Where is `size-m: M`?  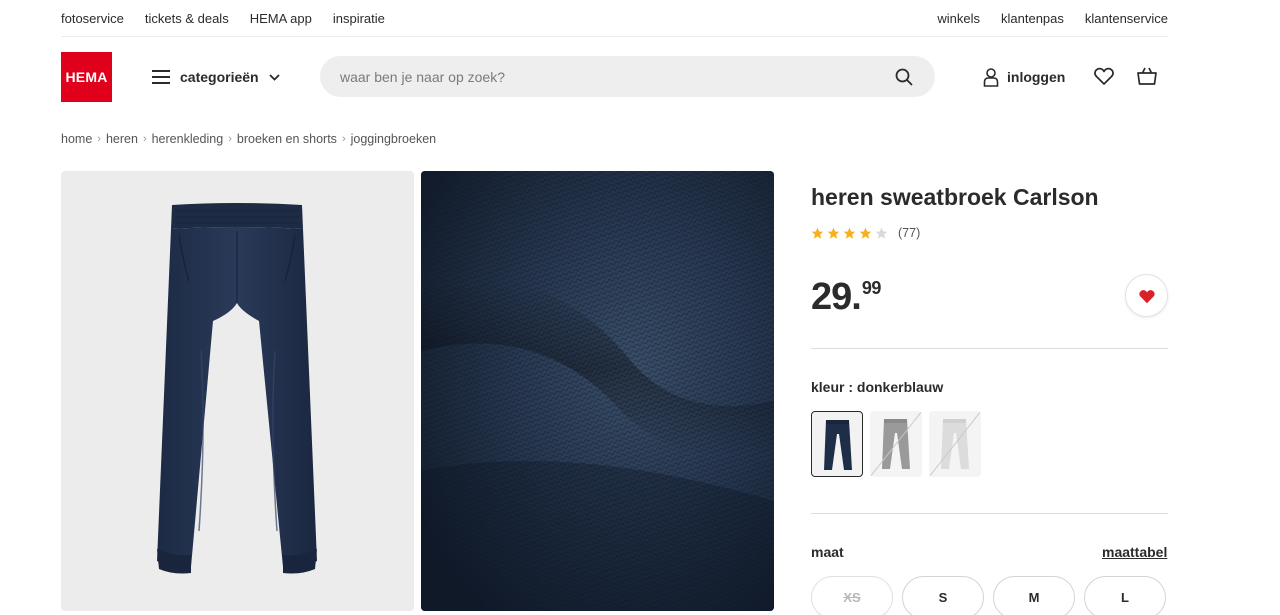
size-m: M is located at coordinates (1034, 595).